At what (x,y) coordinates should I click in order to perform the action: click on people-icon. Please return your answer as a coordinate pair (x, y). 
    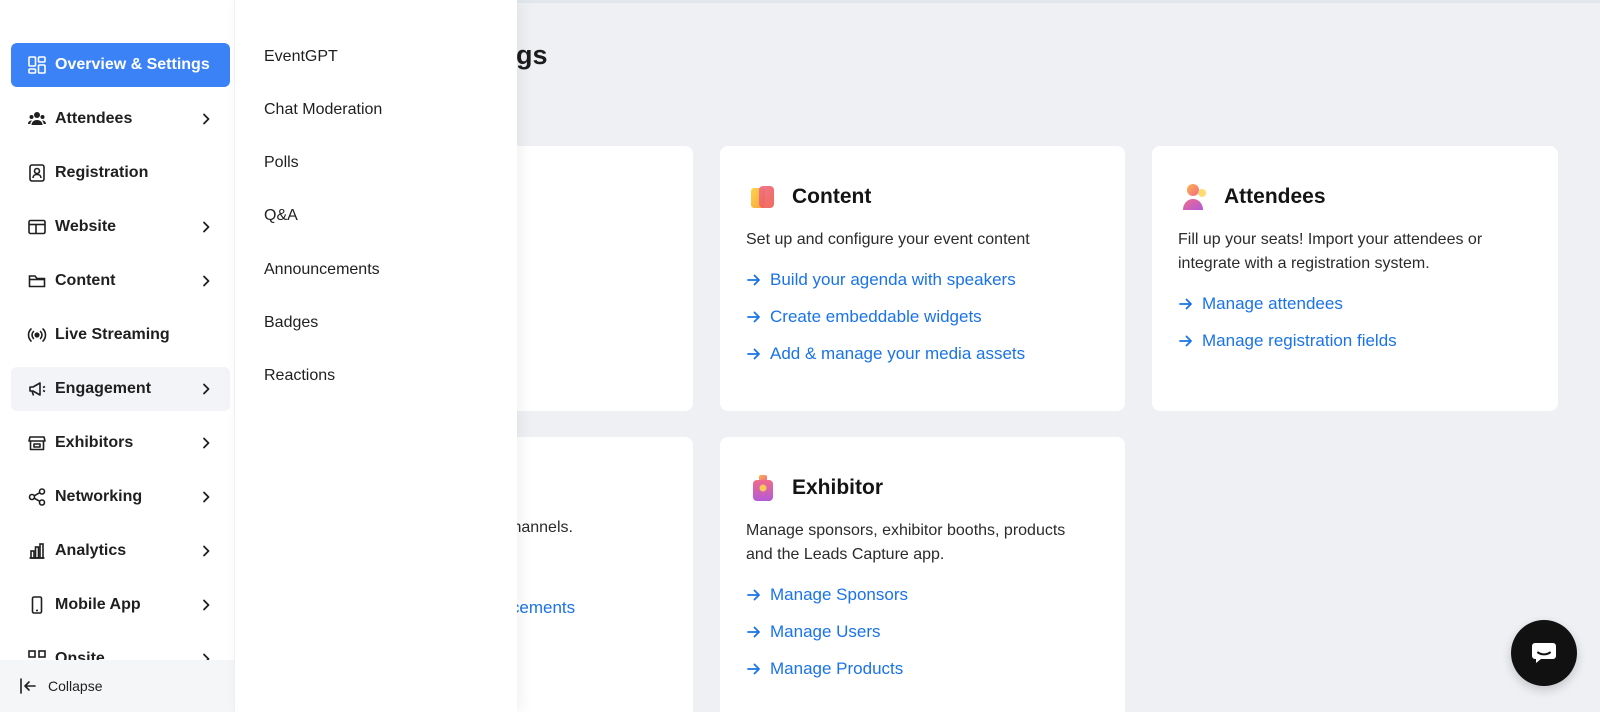
    Looking at the image, I should click on (37, 118).